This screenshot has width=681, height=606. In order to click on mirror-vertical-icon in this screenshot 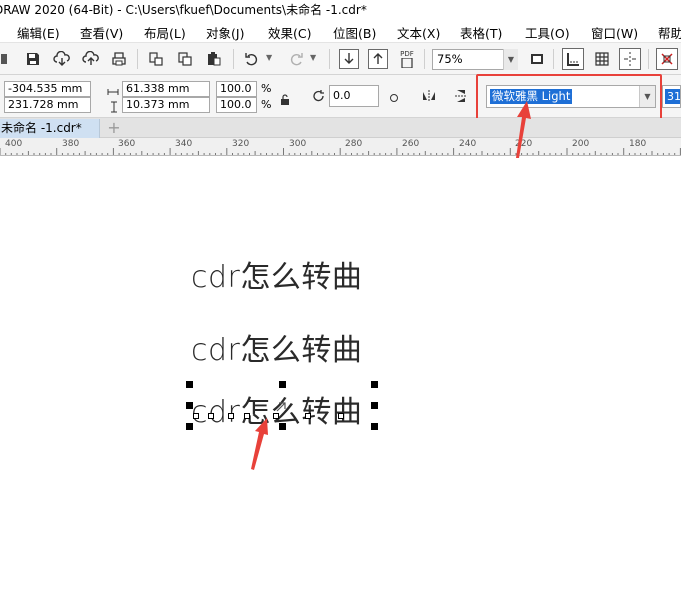, I will do `click(461, 96)`.